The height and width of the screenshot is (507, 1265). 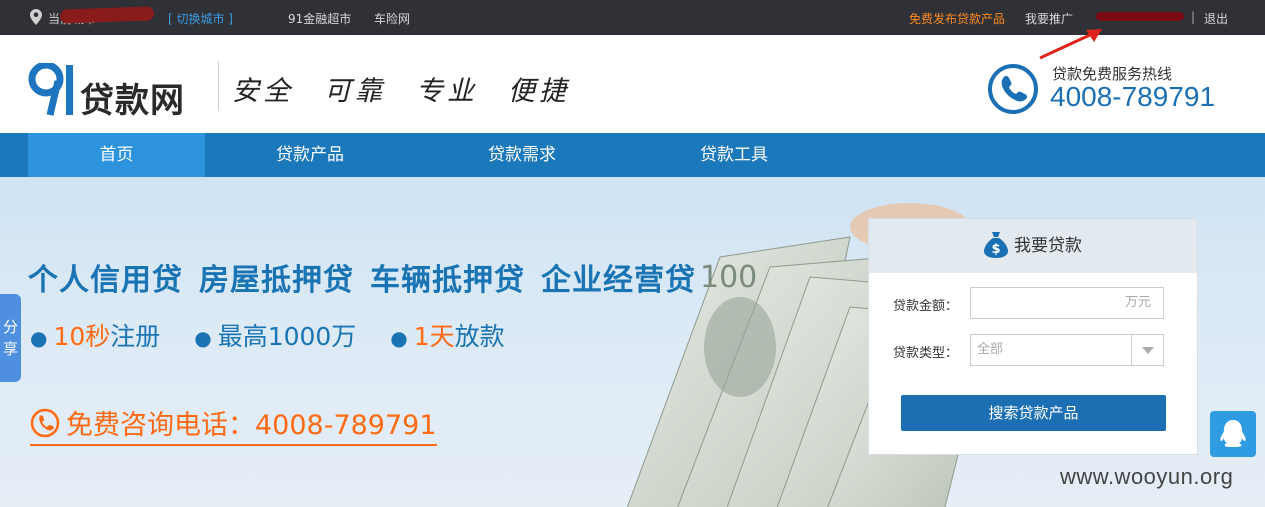 What do you see at coordinates (355, 91) in the screenshot?
I see `slogan-word: 可靠` at bounding box center [355, 91].